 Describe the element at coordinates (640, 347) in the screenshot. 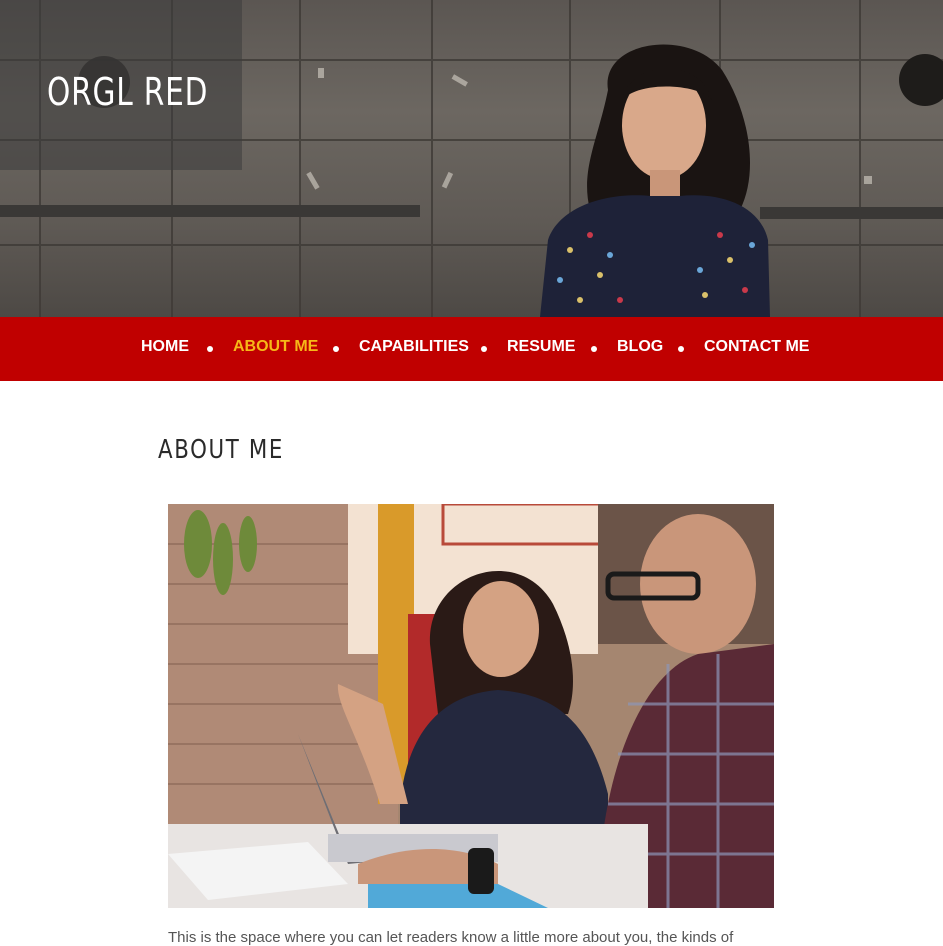

I see `nav-item-blog: BLOG` at that location.